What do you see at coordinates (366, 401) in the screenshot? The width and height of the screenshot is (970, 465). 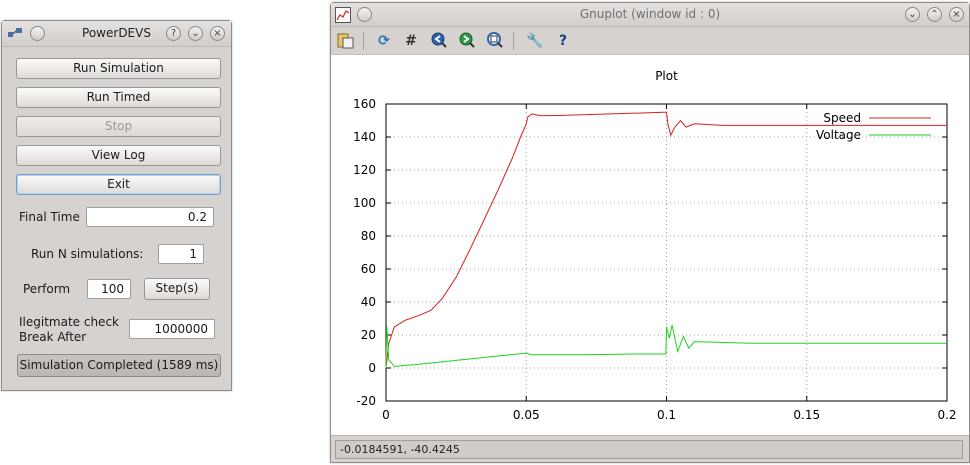 I see `y-tick-label: -20` at bounding box center [366, 401].